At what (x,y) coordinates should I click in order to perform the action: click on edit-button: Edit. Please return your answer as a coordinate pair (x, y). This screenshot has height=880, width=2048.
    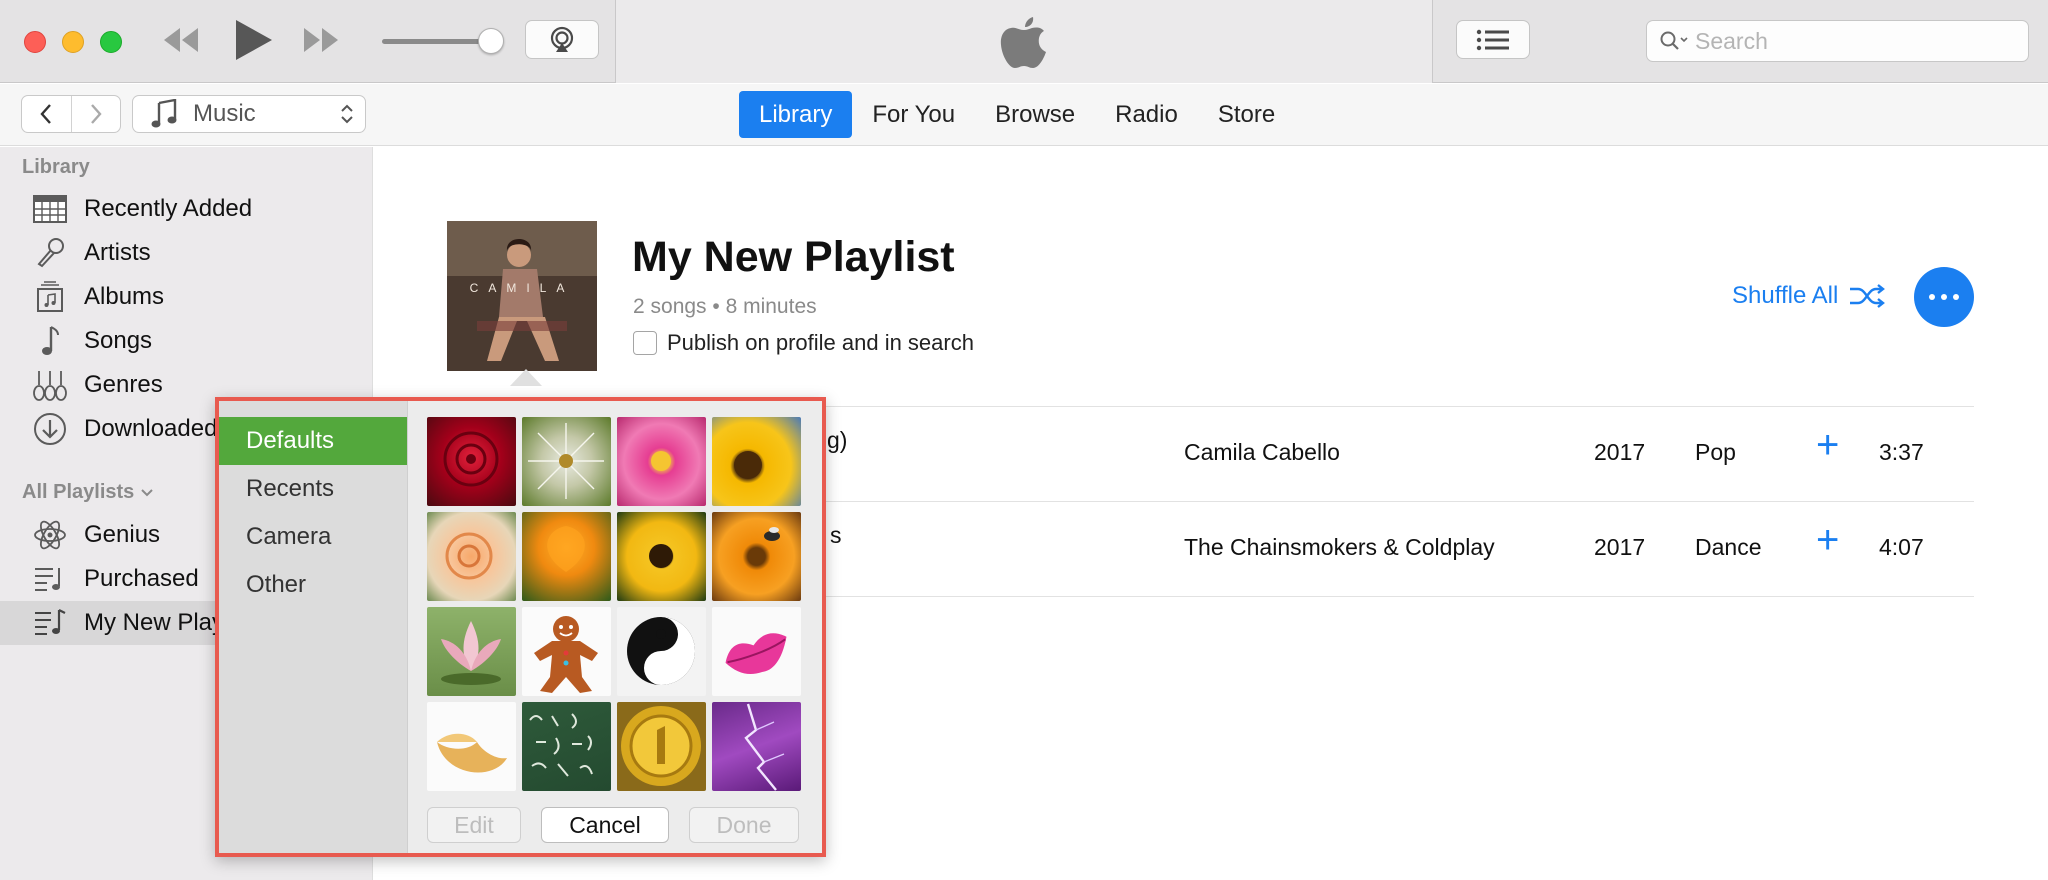
    Looking at the image, I should click on (474, 825).